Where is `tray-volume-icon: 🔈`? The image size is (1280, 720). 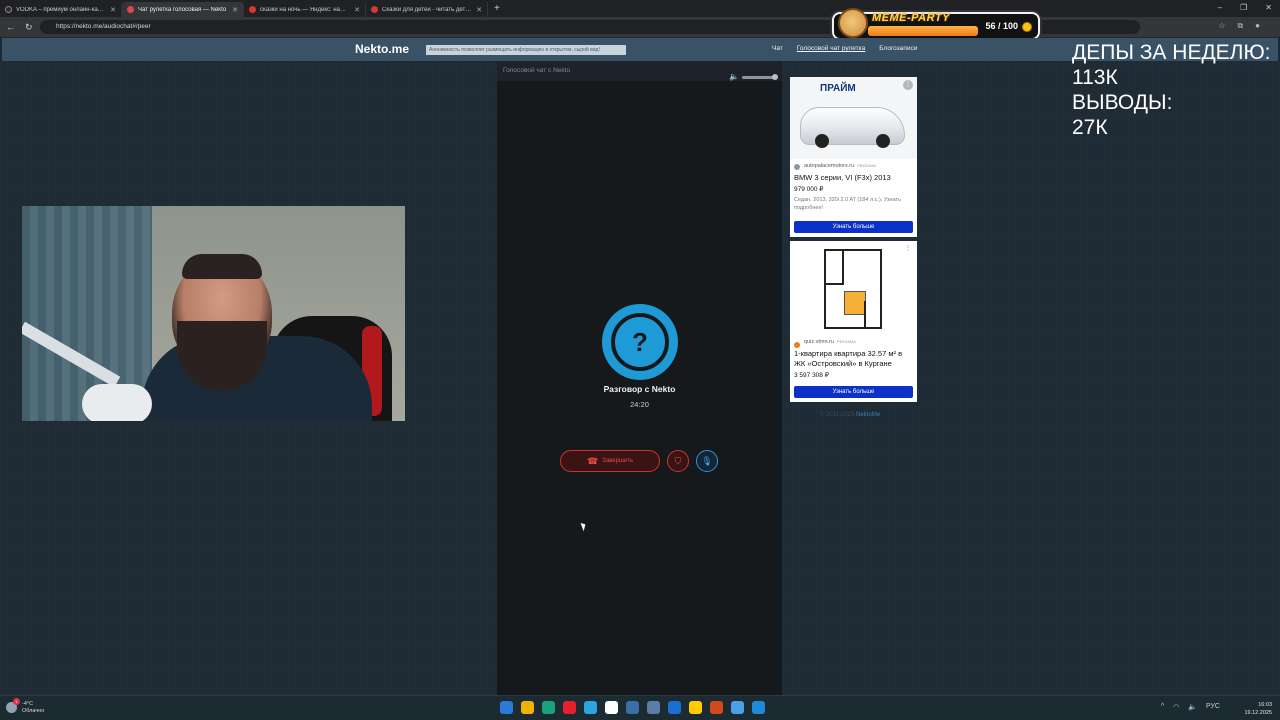 tray-volume-icon: 🔈 is located at coordinates (1192, 707).